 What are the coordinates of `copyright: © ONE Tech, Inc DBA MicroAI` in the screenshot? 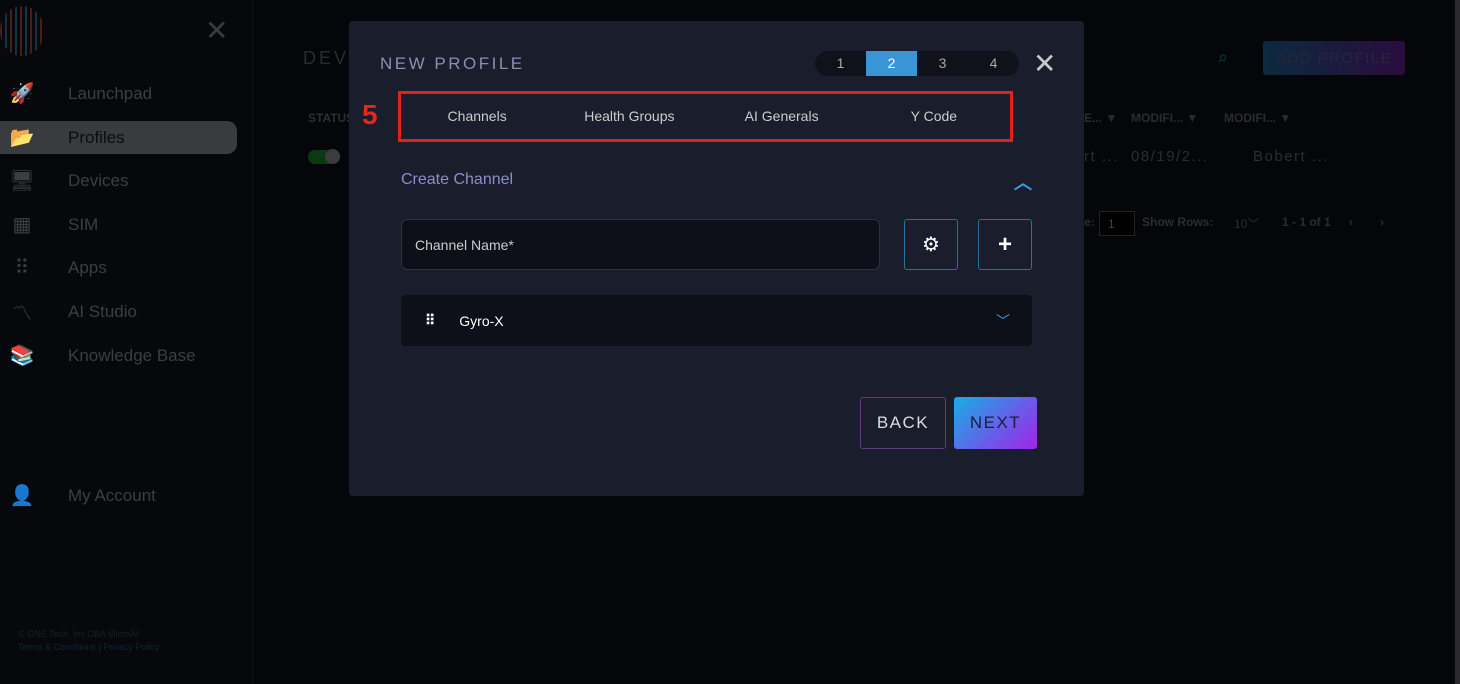 It's located at (78, 634).